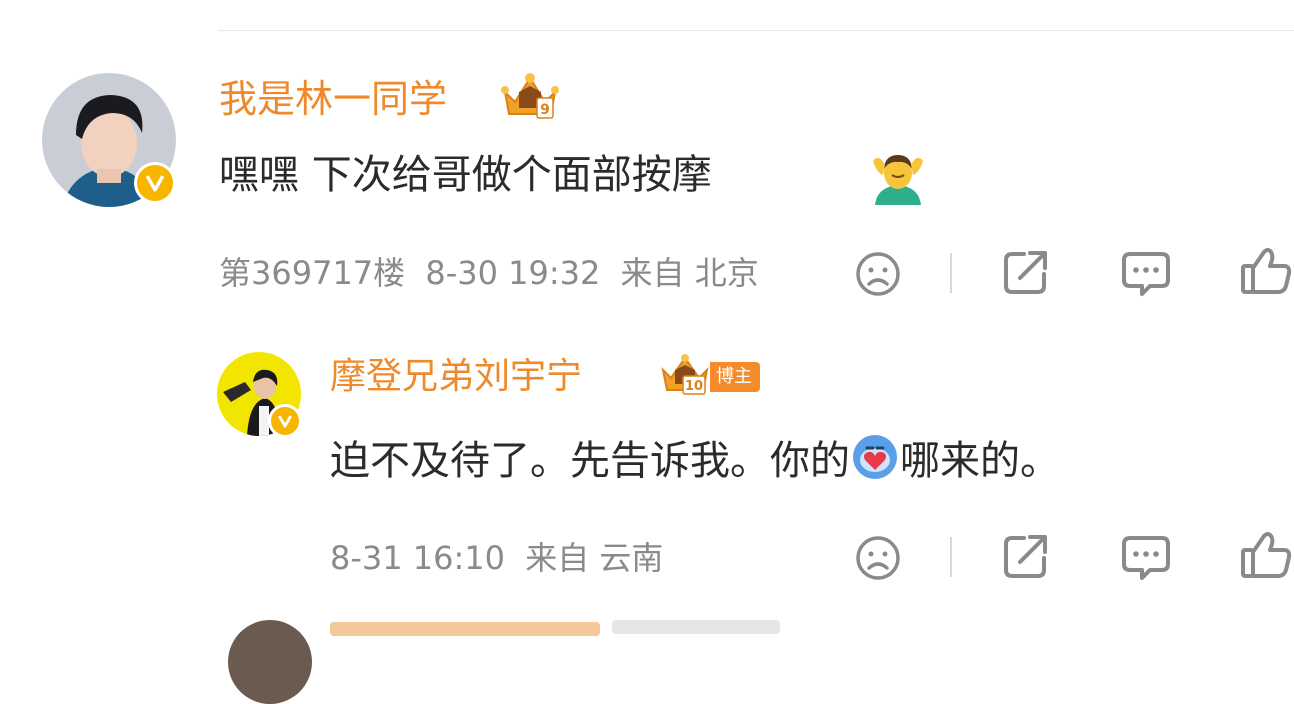 This screenshot has width=1294, height=704. Describe the element at coordinates (530, 96) in the screenshot. I see `crown-level-badge-icon: 9` at that location.